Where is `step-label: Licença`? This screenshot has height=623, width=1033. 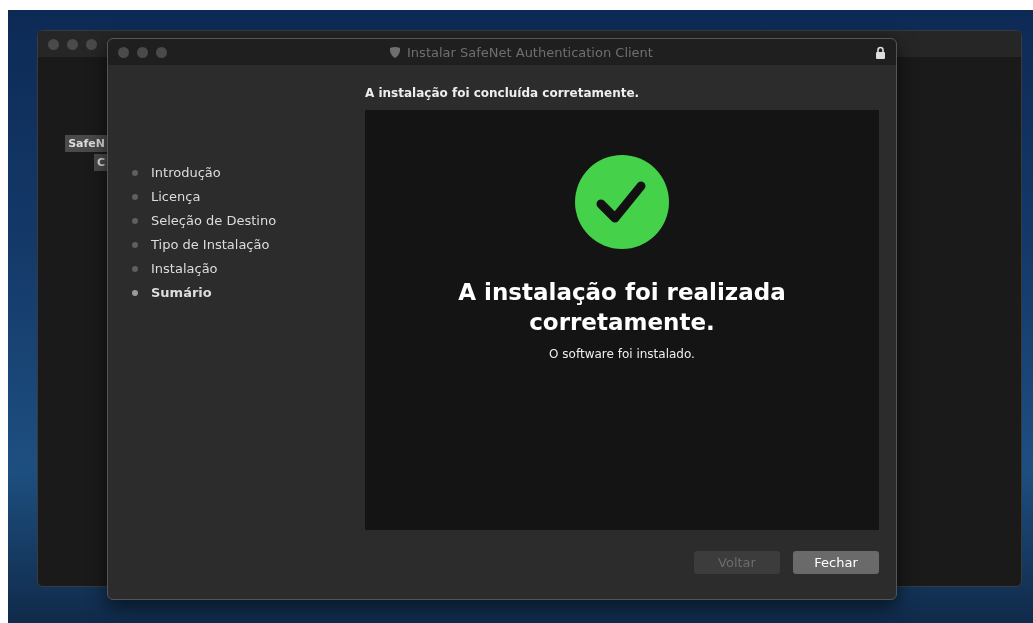 step-label: Licença is located at coordinates (176, 196).